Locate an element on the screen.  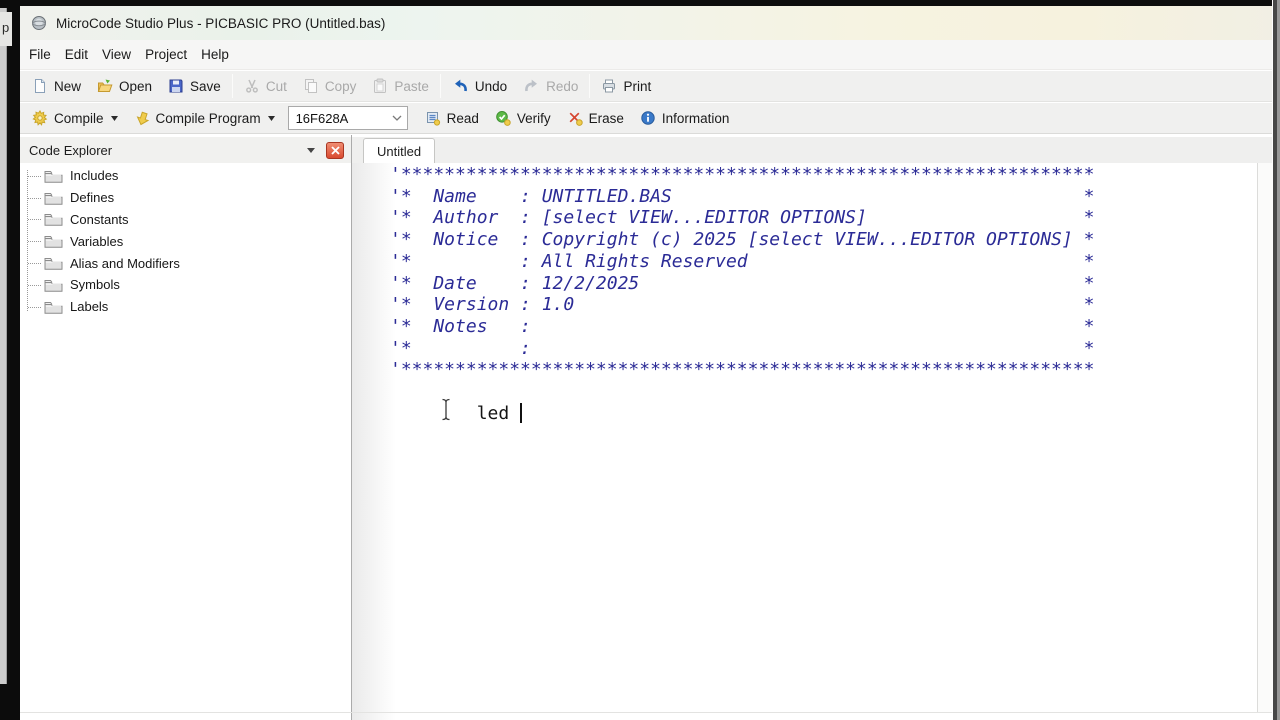
print-button-label: Print is located at coordinates (637, 86).